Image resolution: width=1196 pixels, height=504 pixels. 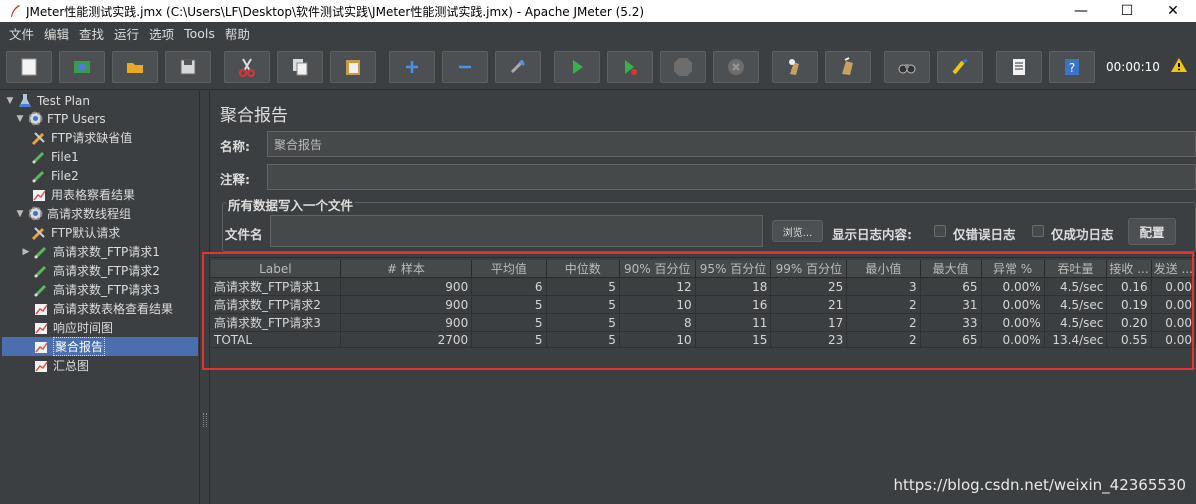 What do you see at coordinates (1127, 11) in the screenshot?
I see `maximize-button: ☐` at bounding box center [1127, 11].